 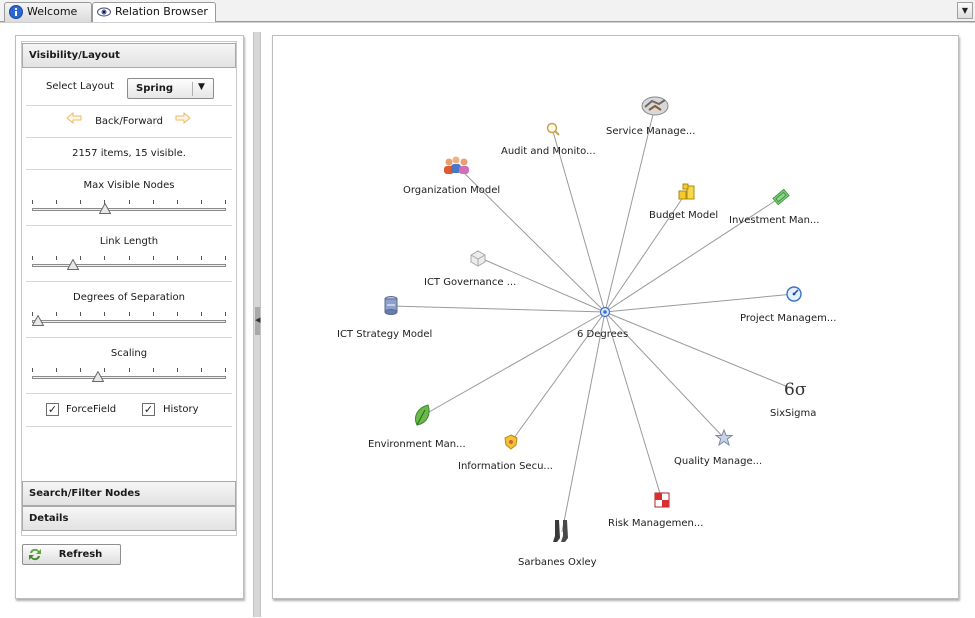 What do you see at coordinates (129, 353) in the screenshot?
I see `scaling-label: Scaling` at bounding box center [129, 353].